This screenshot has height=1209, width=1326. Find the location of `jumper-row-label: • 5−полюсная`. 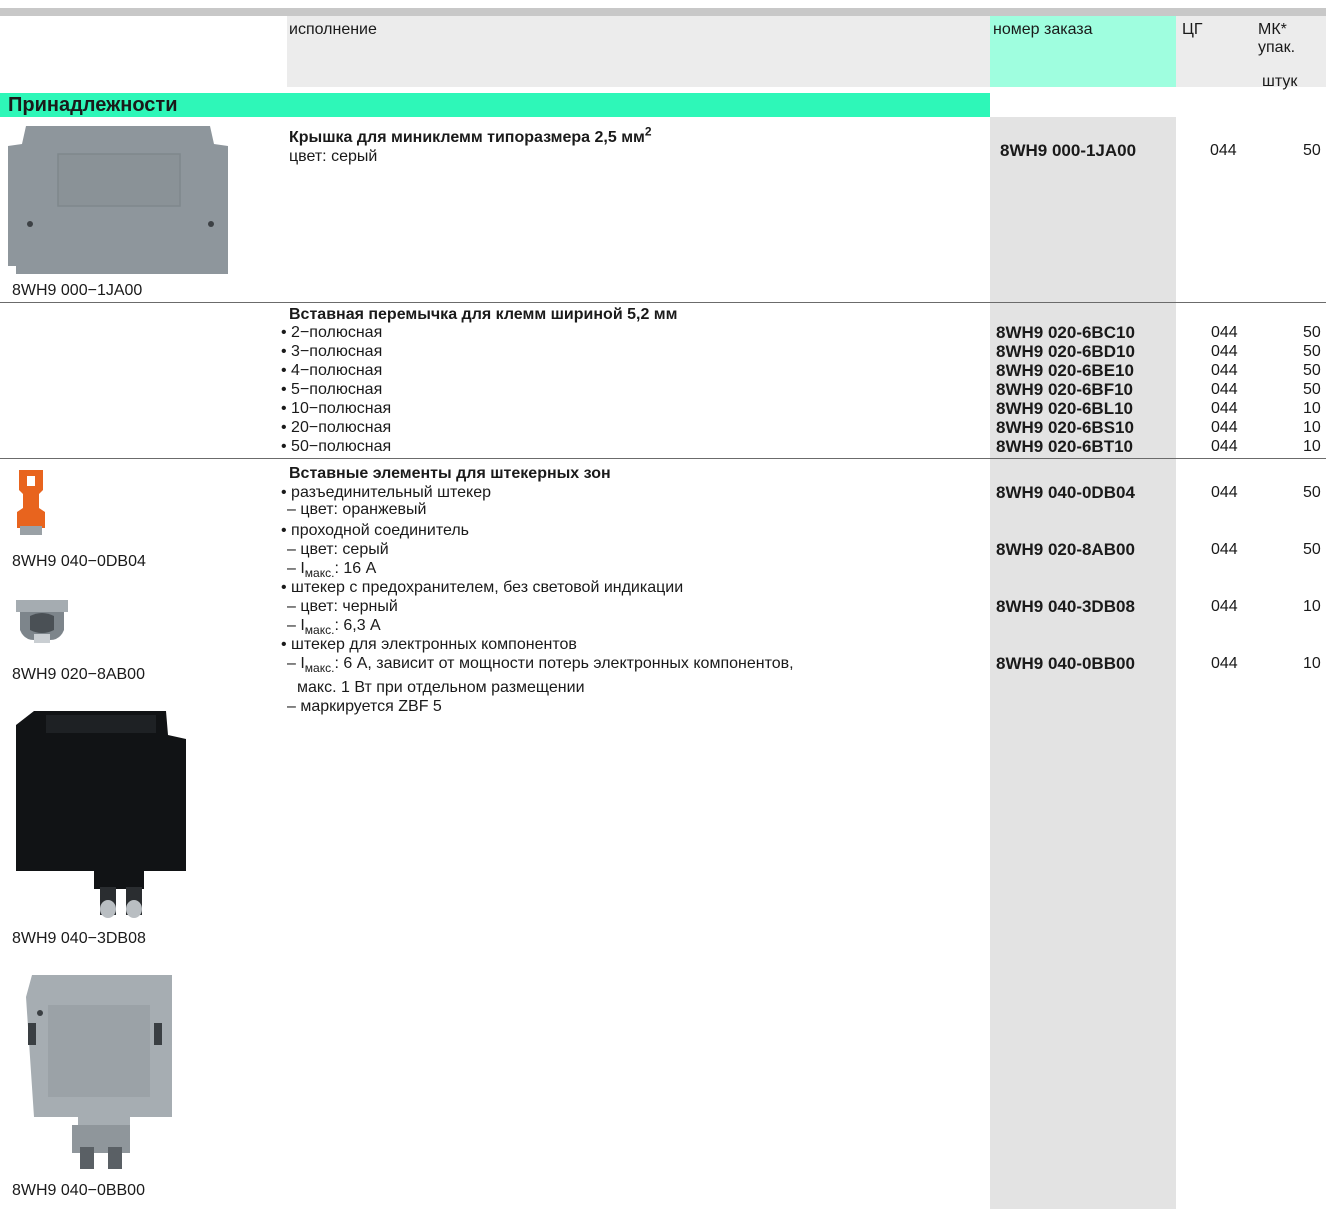

jumper-row-label: • 5−полюсная is located at coordinates (332, 389).